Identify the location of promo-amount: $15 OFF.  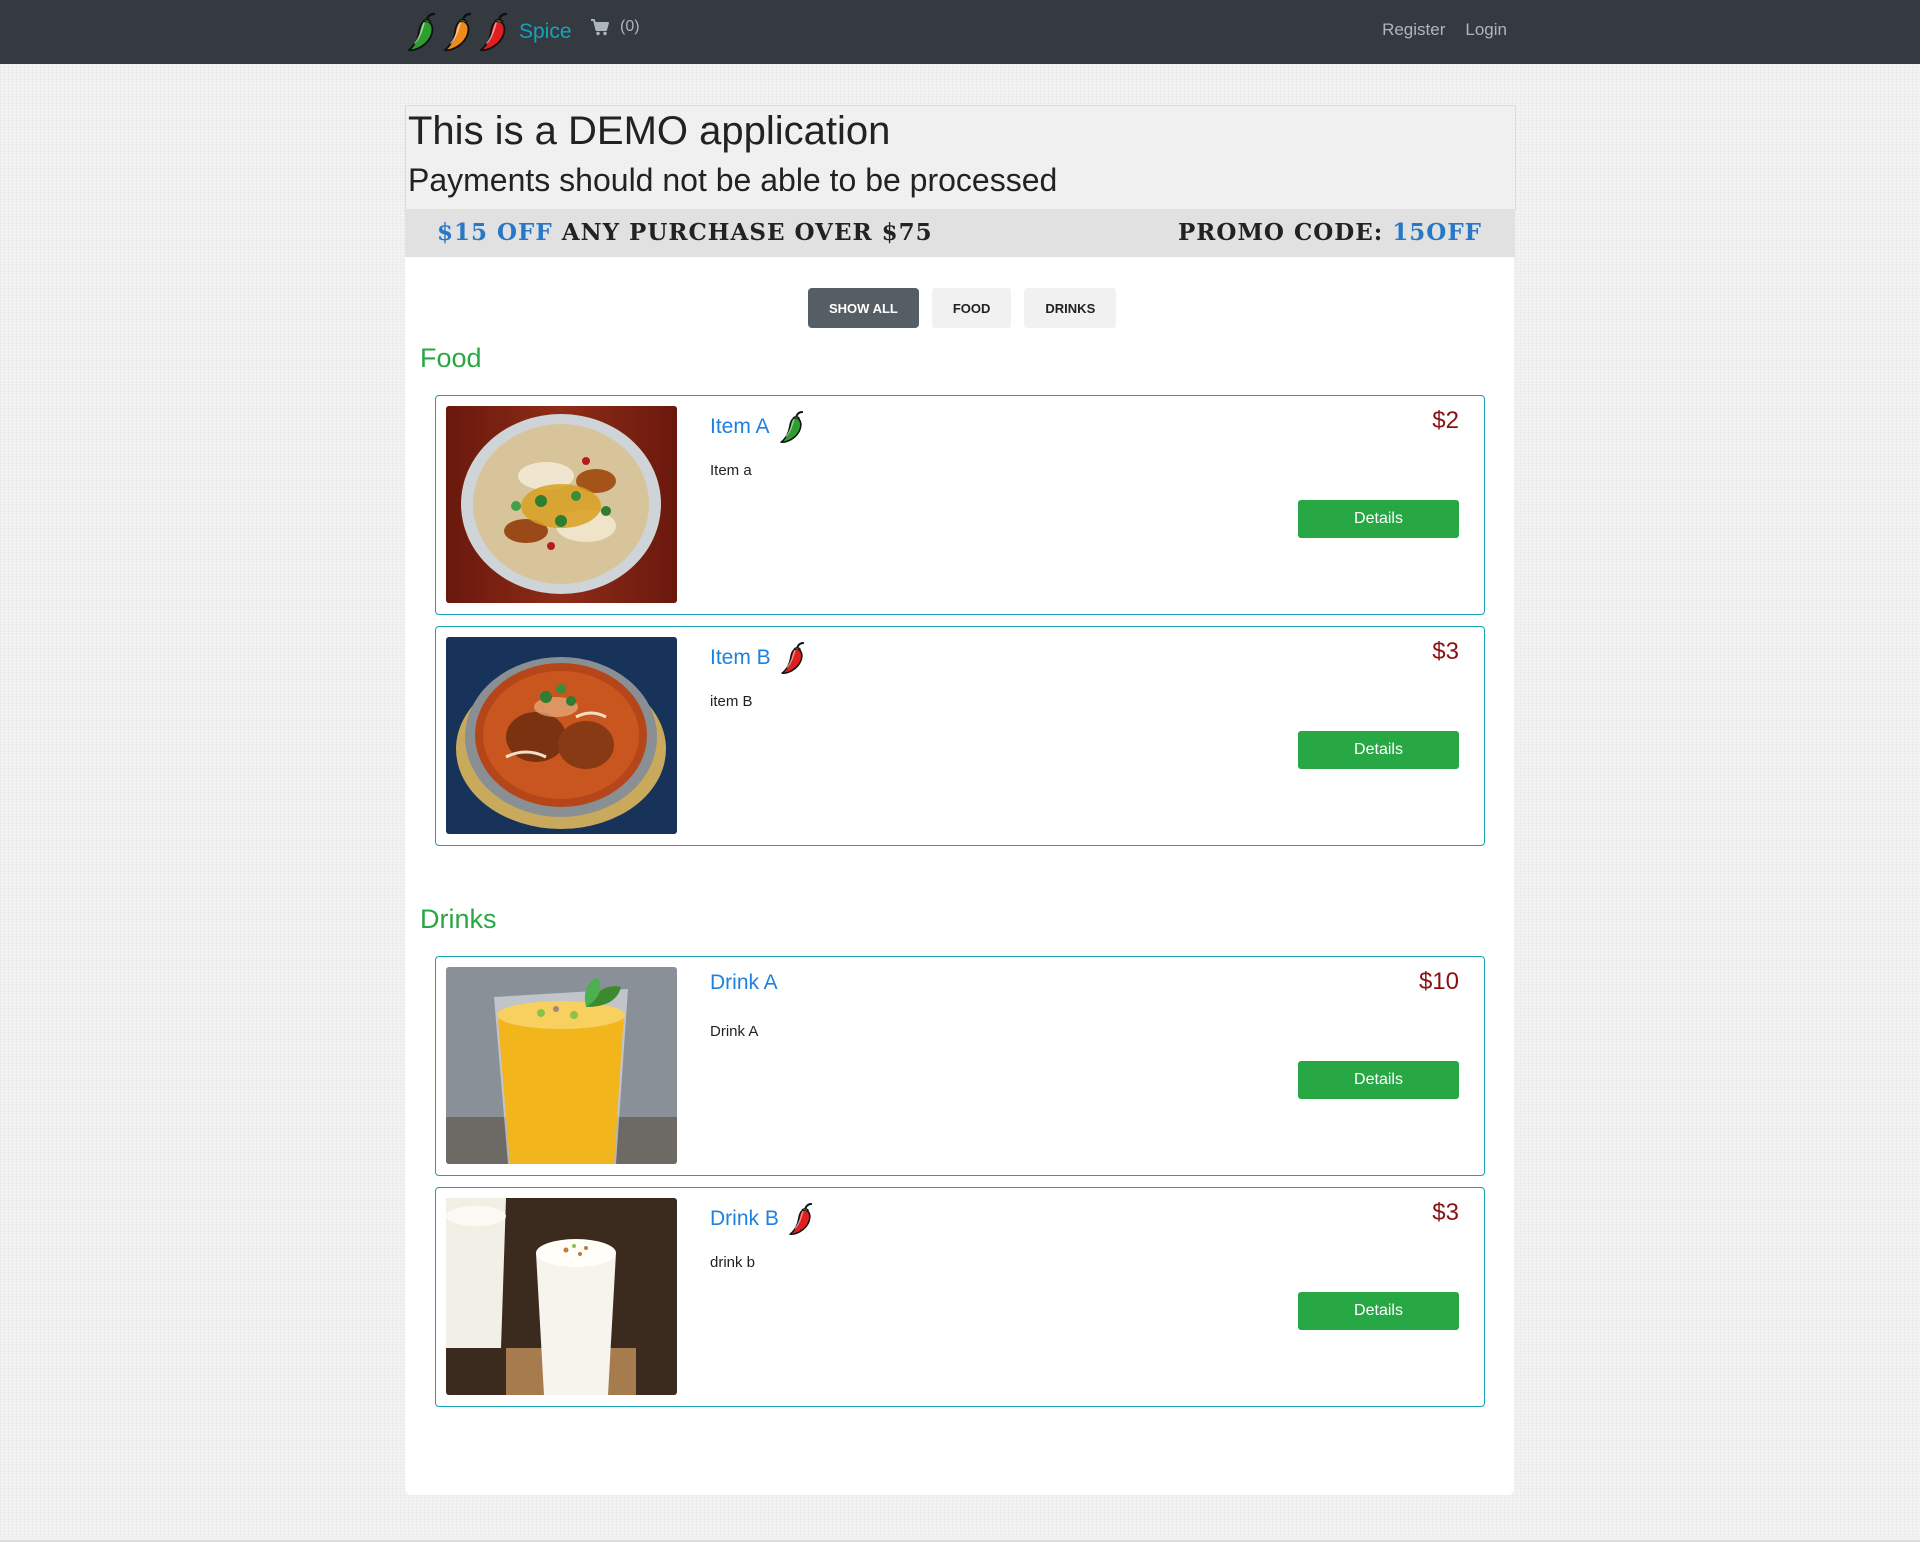
(495, 232).